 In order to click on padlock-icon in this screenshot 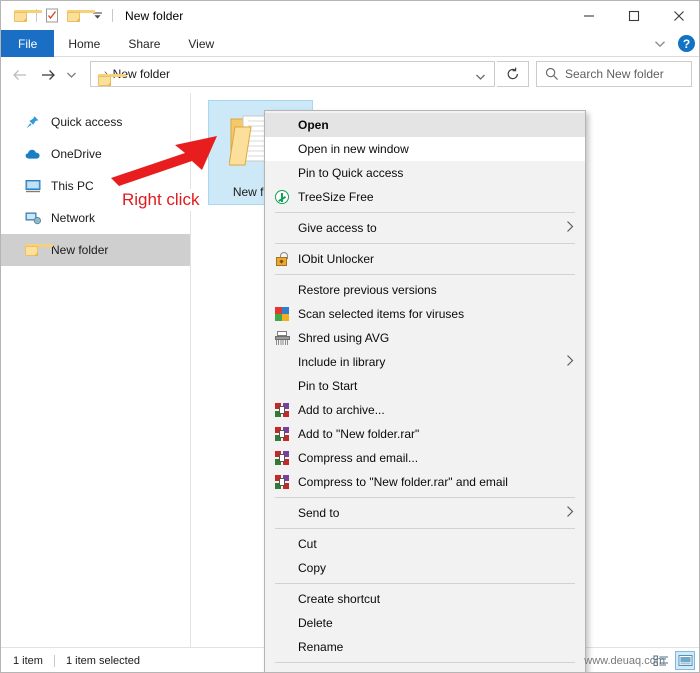, I will do `click(282, 259)`.